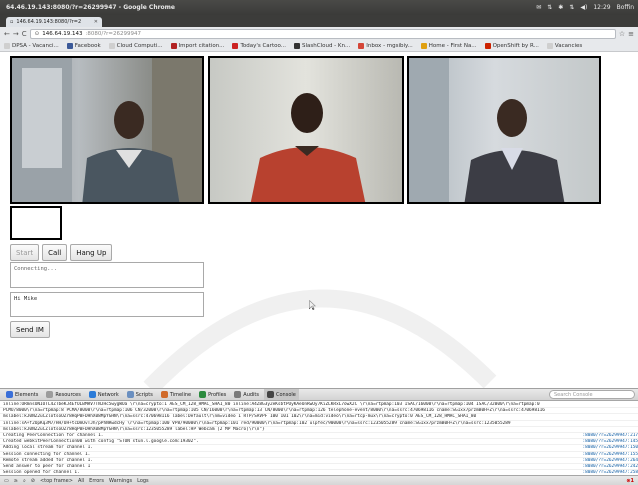 Image resolution: width=638 pixels, height=485 pixels. Describe the element at coordinates (322, 33) in the screenshot. I see `address-bar: ⊙ 146.64.19.143:8080/?r=26299947` at that location.